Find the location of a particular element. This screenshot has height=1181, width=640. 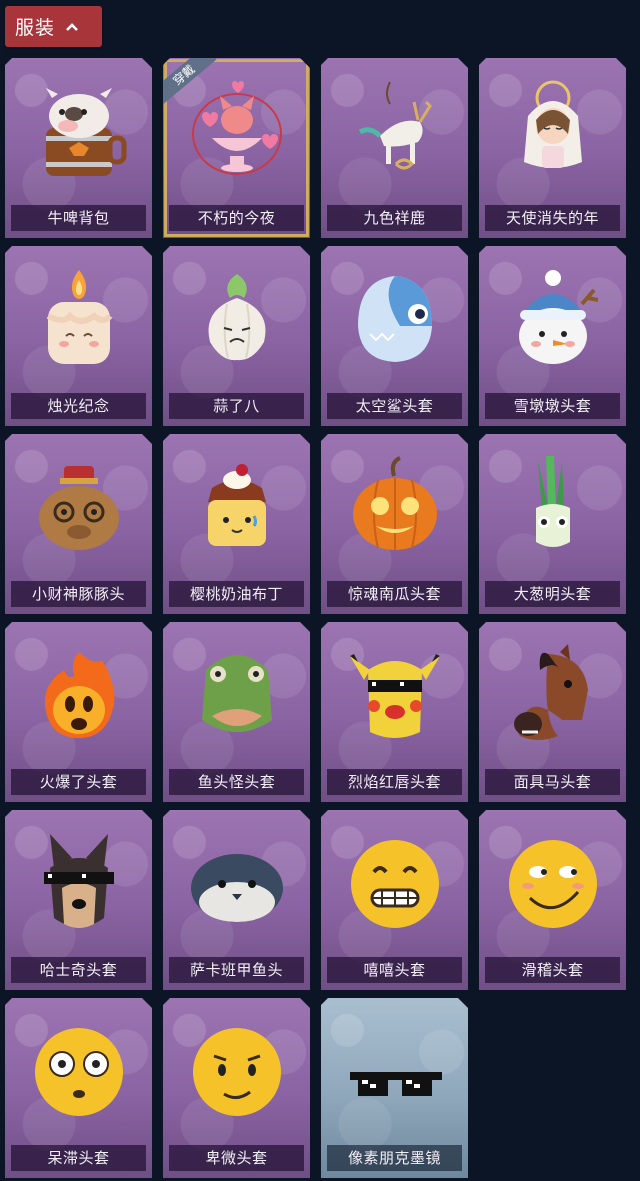

costume-card: 天使消失的年 is located at coordinates (552, 148).